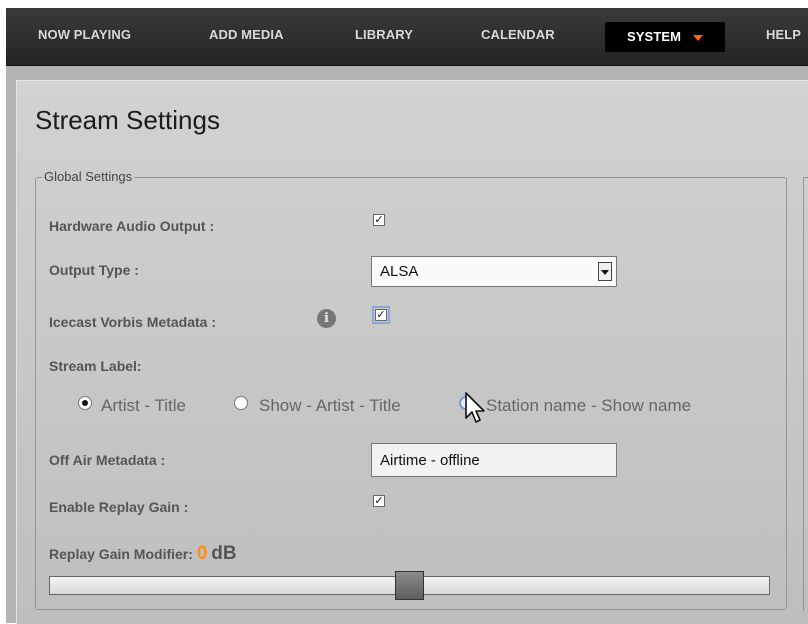 This screenshot has height=624, width=808. What do you see at coordinates (494, 271) in the screenshot?
I see `output-type-select: ALSA` at bounding box center [494, 271].